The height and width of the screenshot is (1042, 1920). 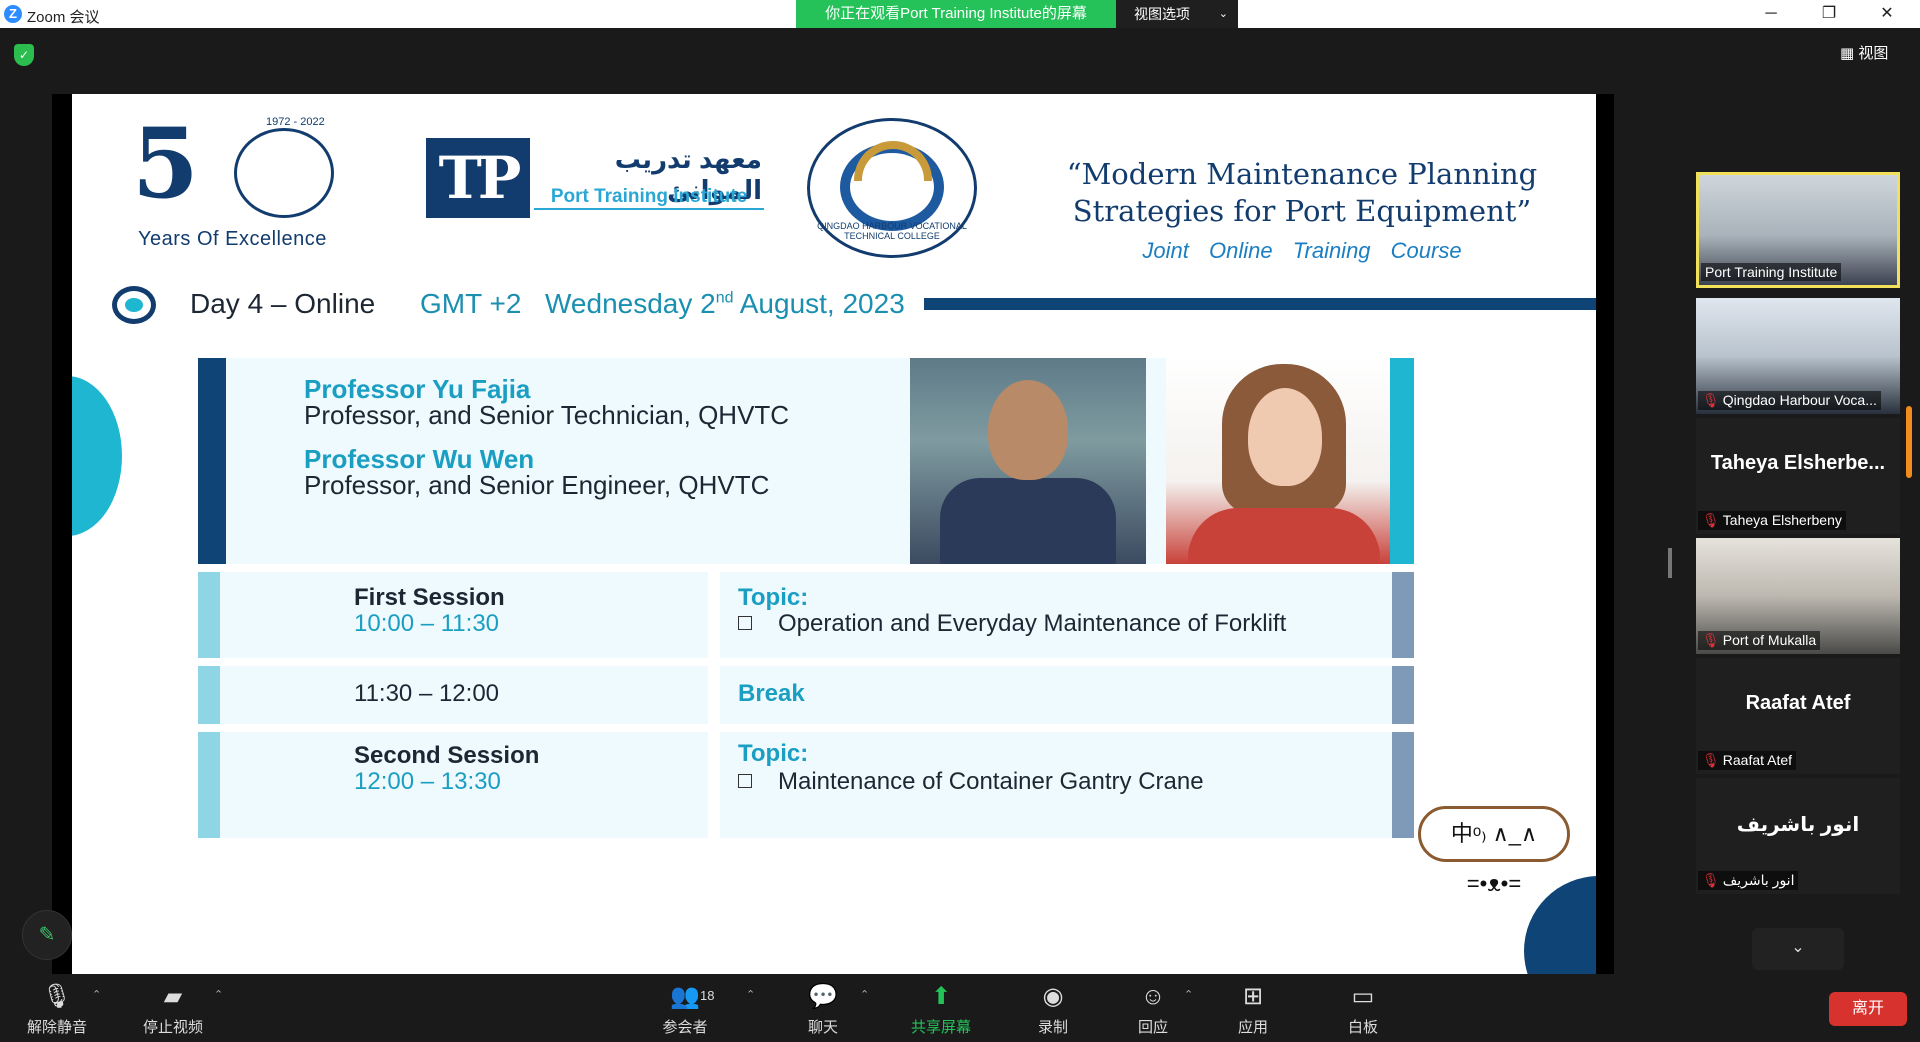 I want to click on chevron-down-icon: ⌄, so click(x=1798, y=947).